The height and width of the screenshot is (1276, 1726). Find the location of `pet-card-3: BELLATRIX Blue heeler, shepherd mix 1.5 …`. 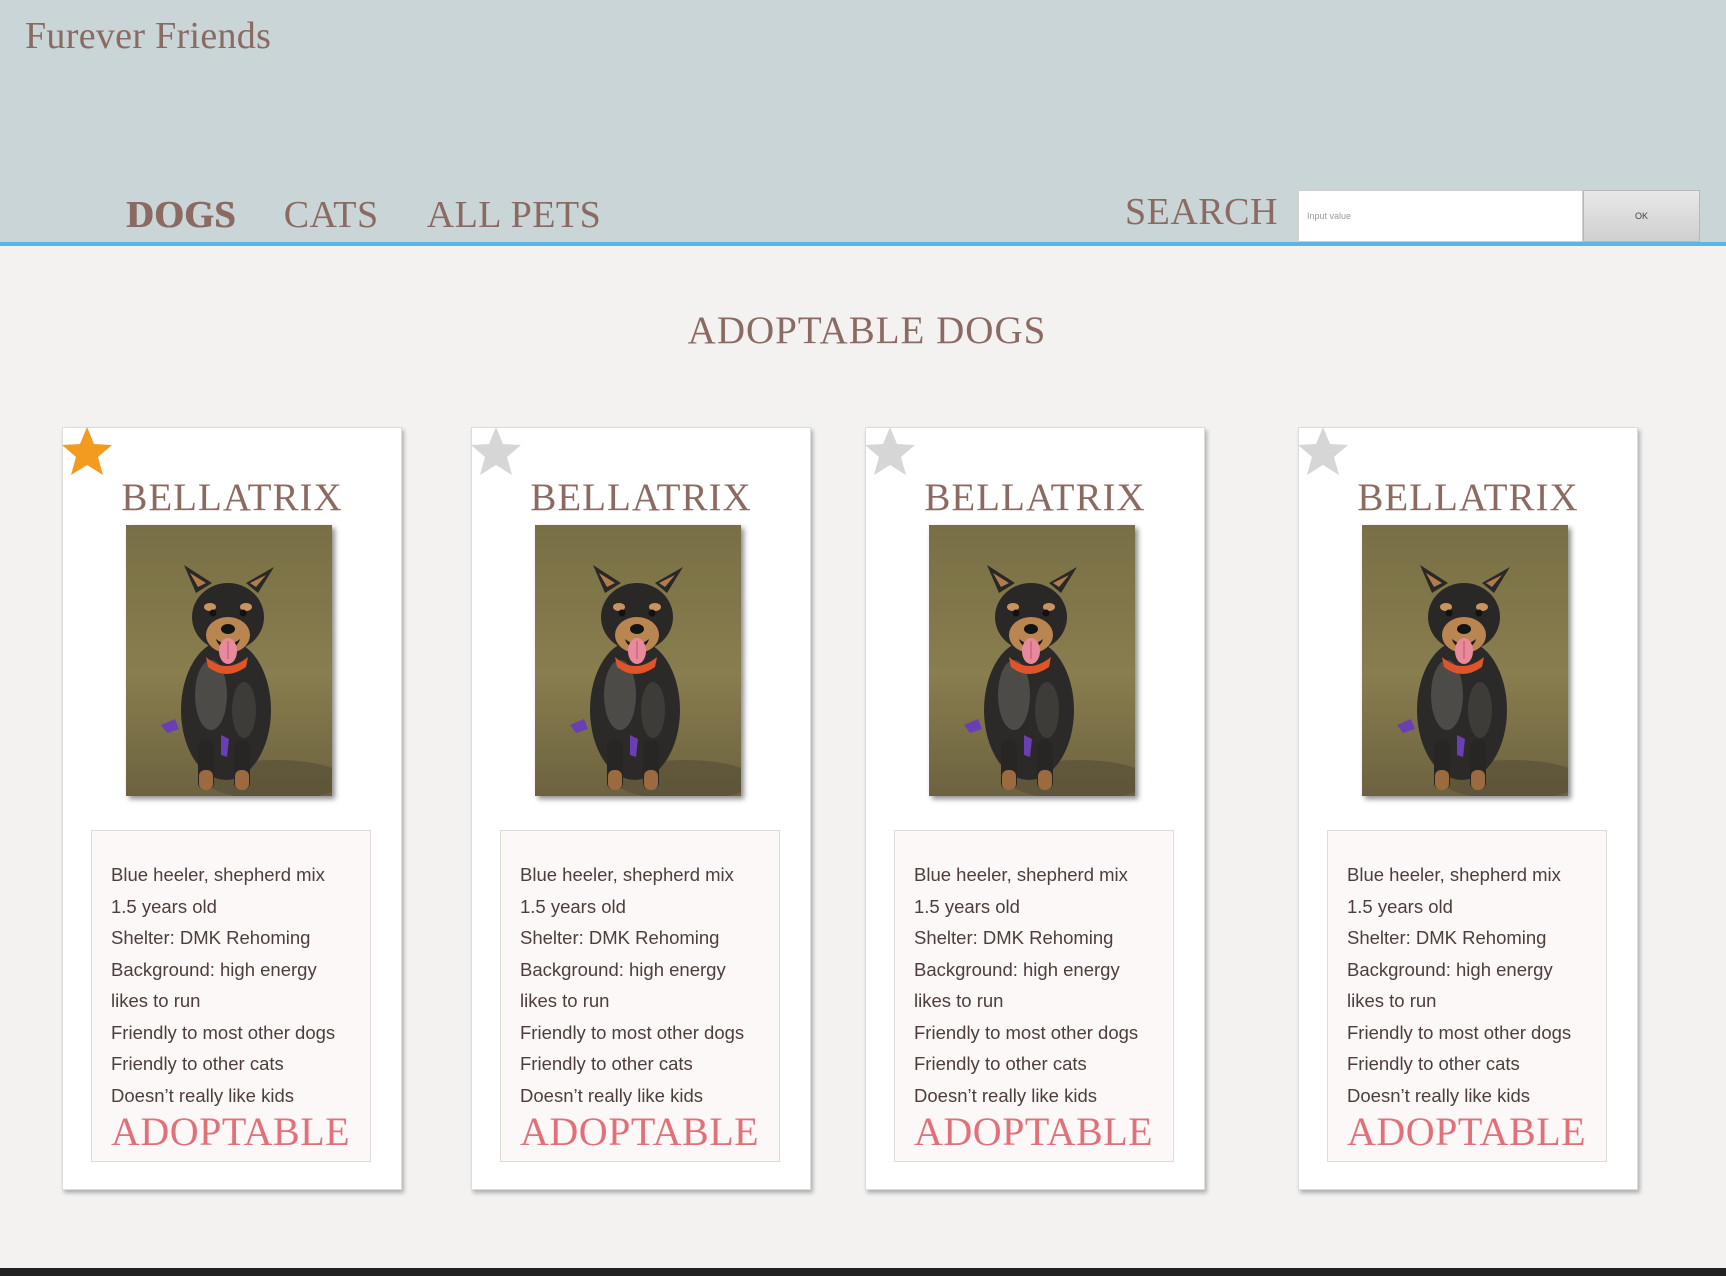

pet-card-3: BELLATRIX Blue heeler, shepherd mix 1.5 … is located at coordinates (1035, 808).